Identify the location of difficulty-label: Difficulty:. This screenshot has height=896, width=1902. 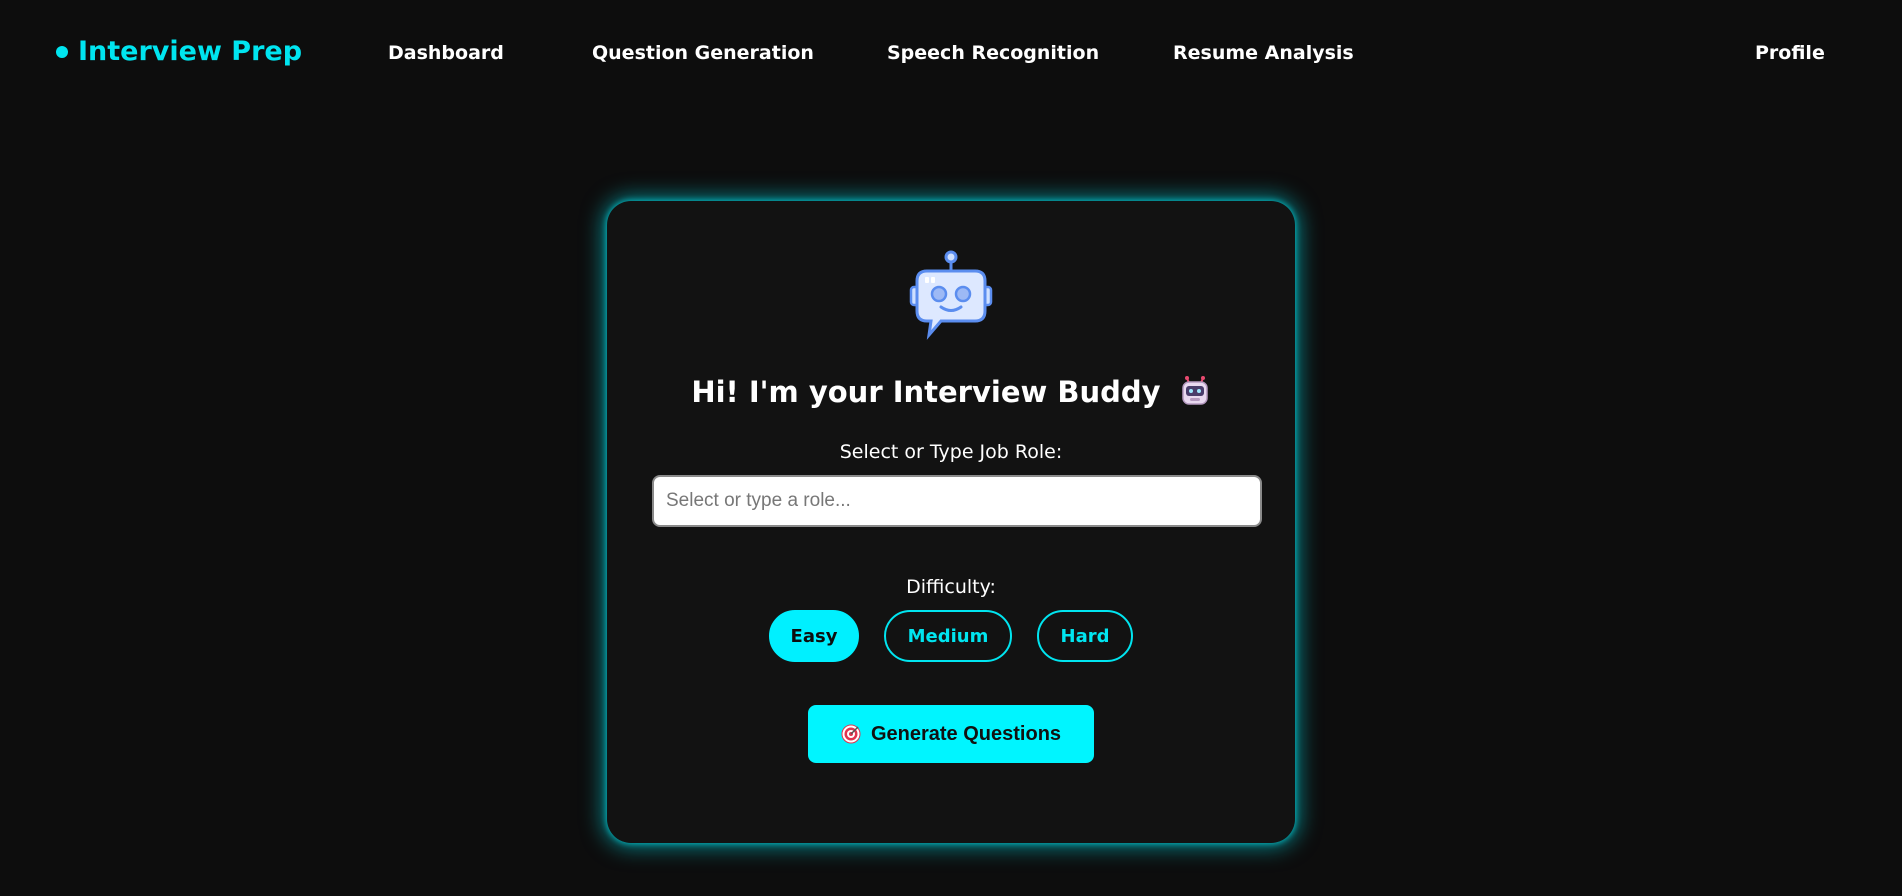
(951, 587).